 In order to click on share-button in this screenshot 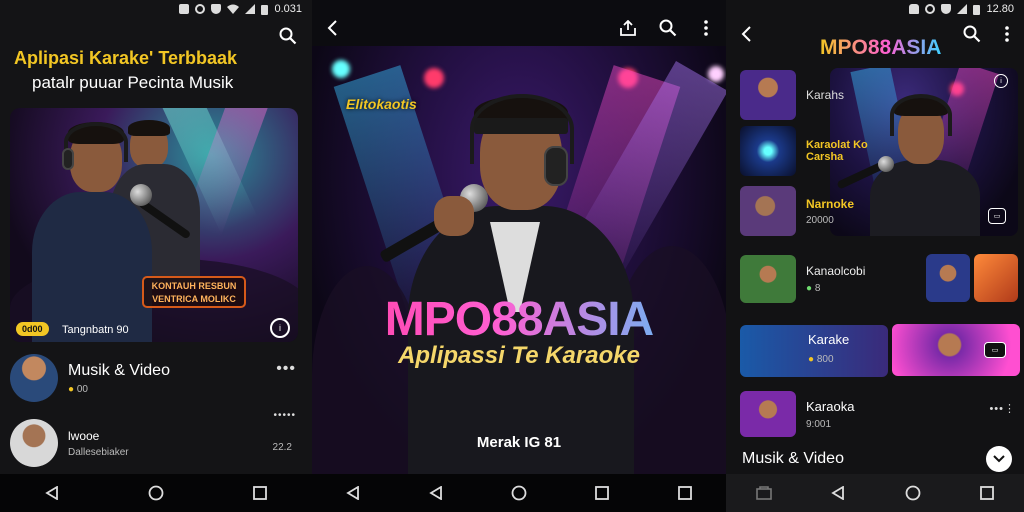, I will do `click(628, 28)`.